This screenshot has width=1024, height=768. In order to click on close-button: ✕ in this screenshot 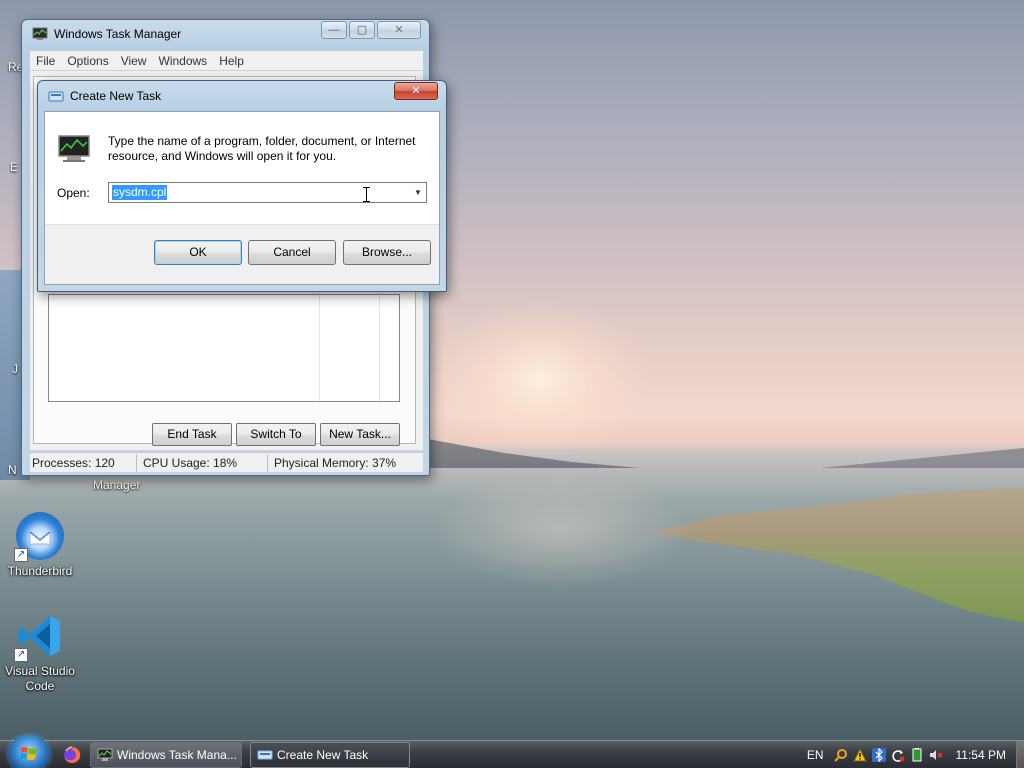, I will do `click(399, 30)`.